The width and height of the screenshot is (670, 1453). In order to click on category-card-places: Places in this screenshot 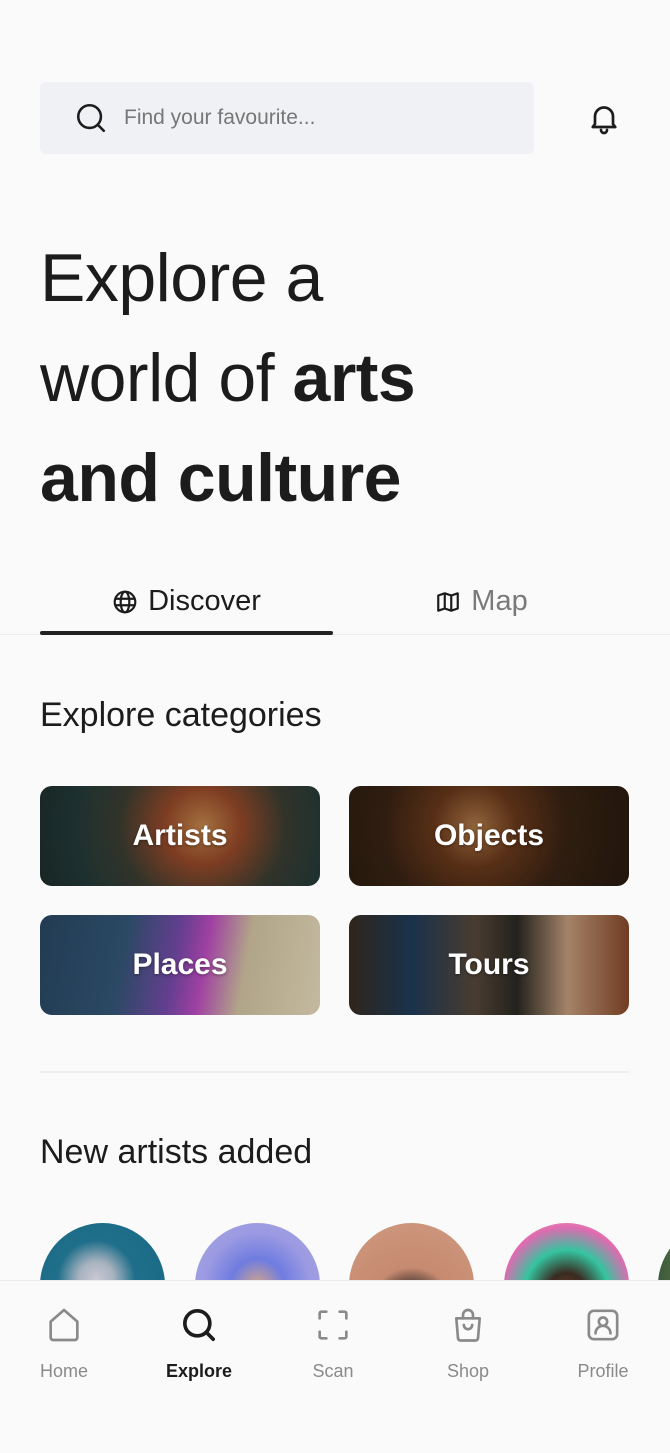, I will do `click(180, 965)`.